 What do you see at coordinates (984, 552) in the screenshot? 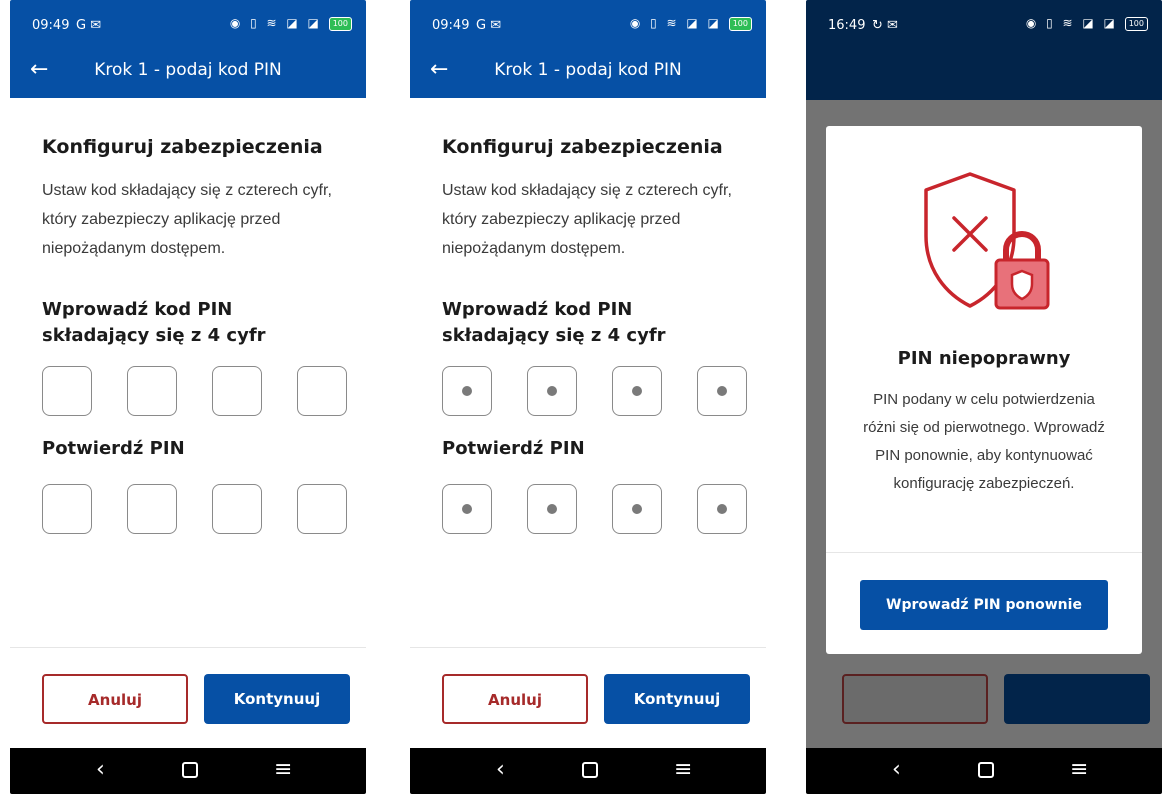
I see `dialog-divider` at bounding box center [984, 552].